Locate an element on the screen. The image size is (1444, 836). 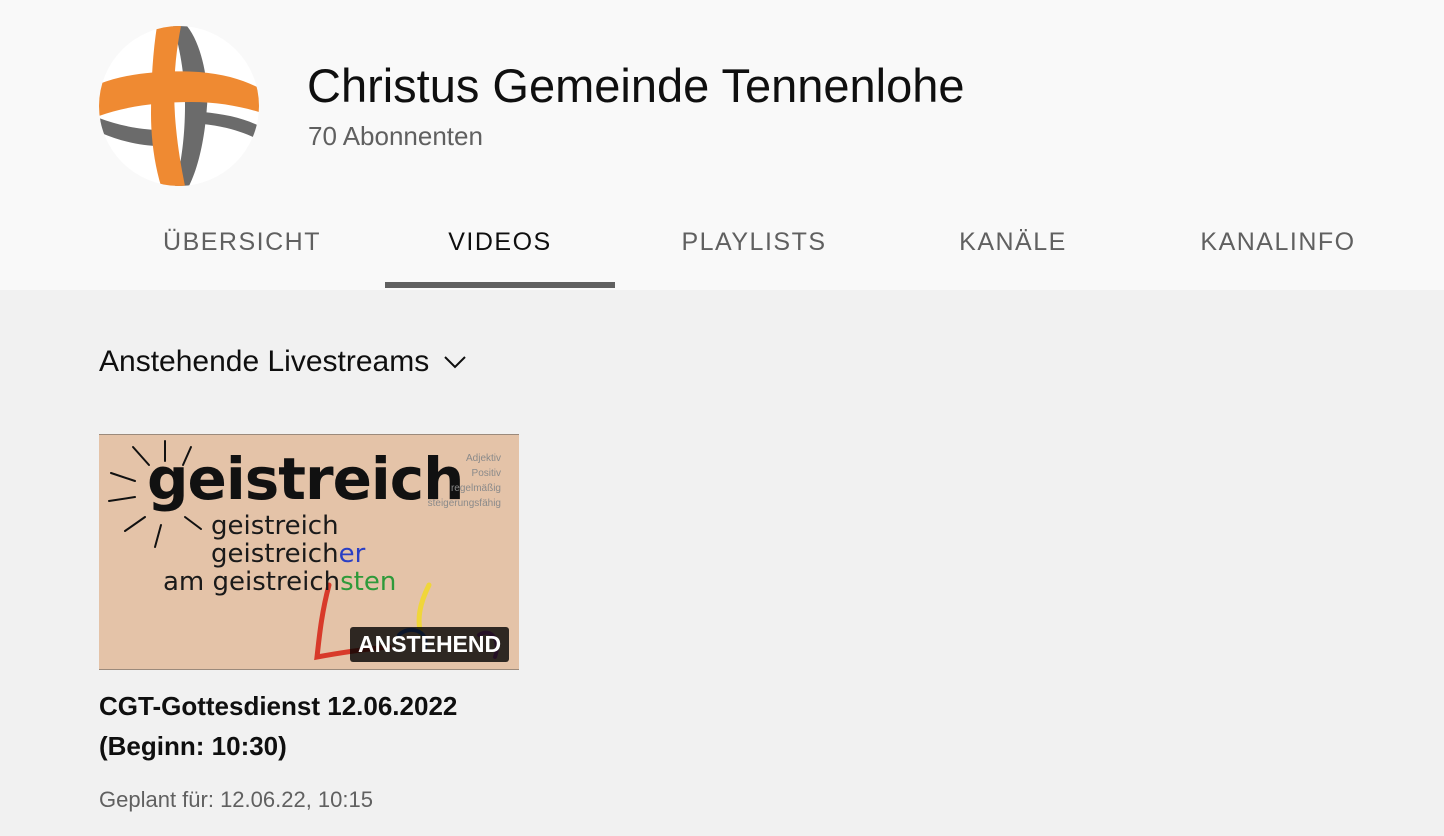
thumbnail-note: steigerungsfähig is located at coordinates (464, 503).